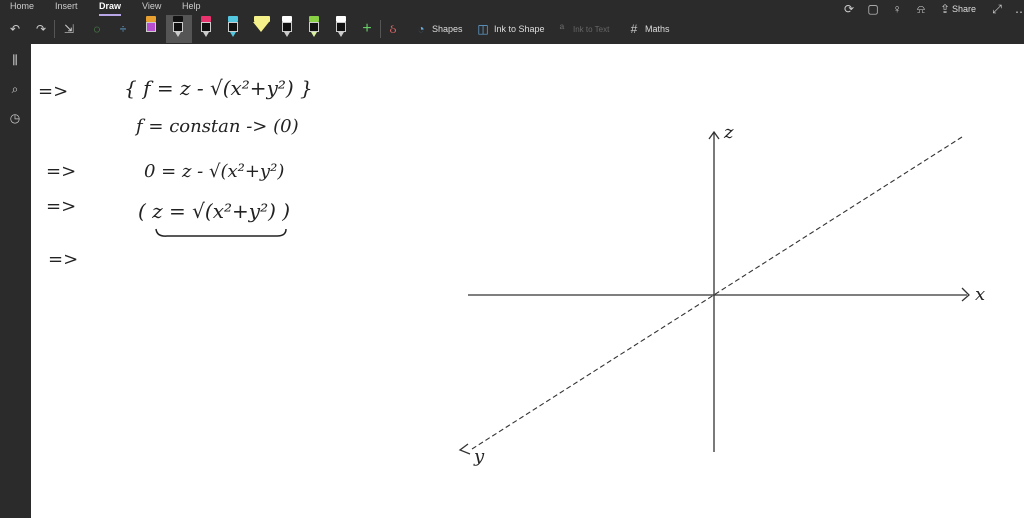 The image size is (1024, 518). I want to click on share-button: ⇪ Share, so click(957, 10).